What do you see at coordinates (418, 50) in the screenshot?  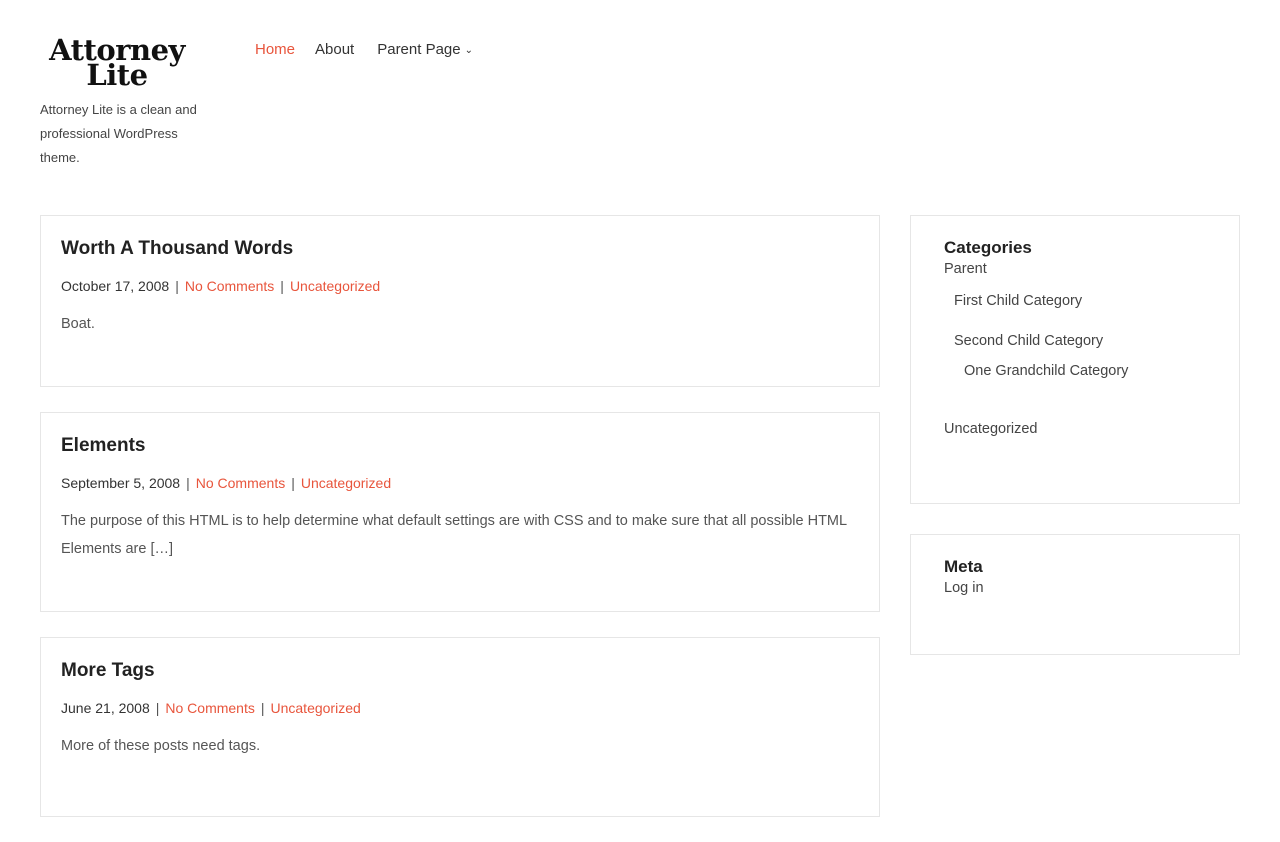 I see `nav-parent-page-link: Parent Page` at bounding box center [418, 50].